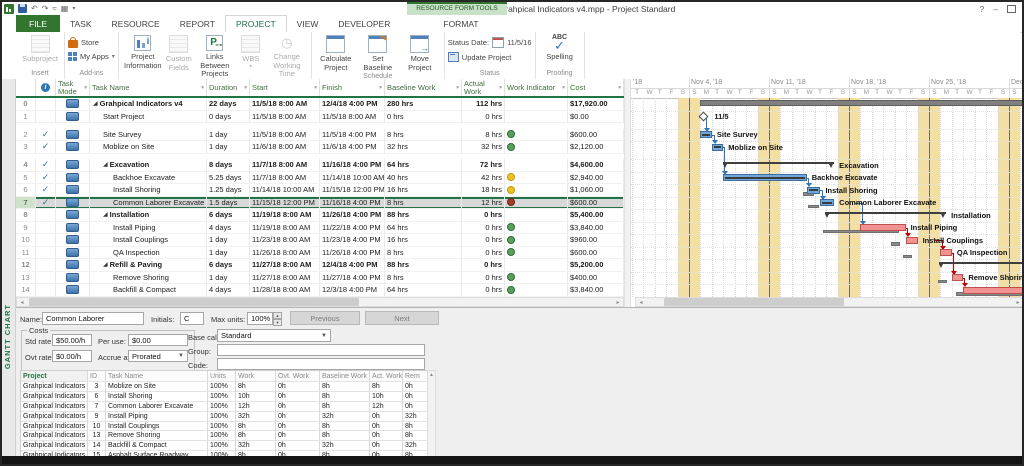 The height and width of the screenshot is (466, 1024). What do you see at coordinates (22, 302) in the screenshot?
I see `scroll-left-icon: ◂` at bounding box center [22, 302].